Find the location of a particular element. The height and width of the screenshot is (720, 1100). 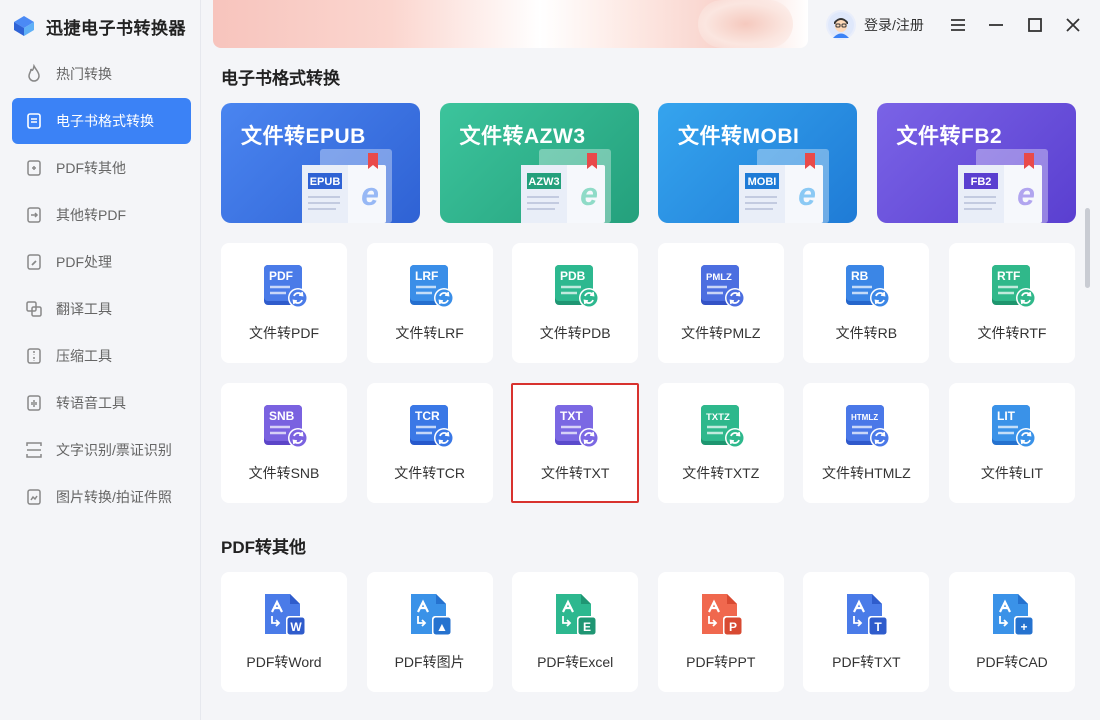

tool-card-txtz: TXTZ 文件转TXTZ is located at coordinates (720, 443).